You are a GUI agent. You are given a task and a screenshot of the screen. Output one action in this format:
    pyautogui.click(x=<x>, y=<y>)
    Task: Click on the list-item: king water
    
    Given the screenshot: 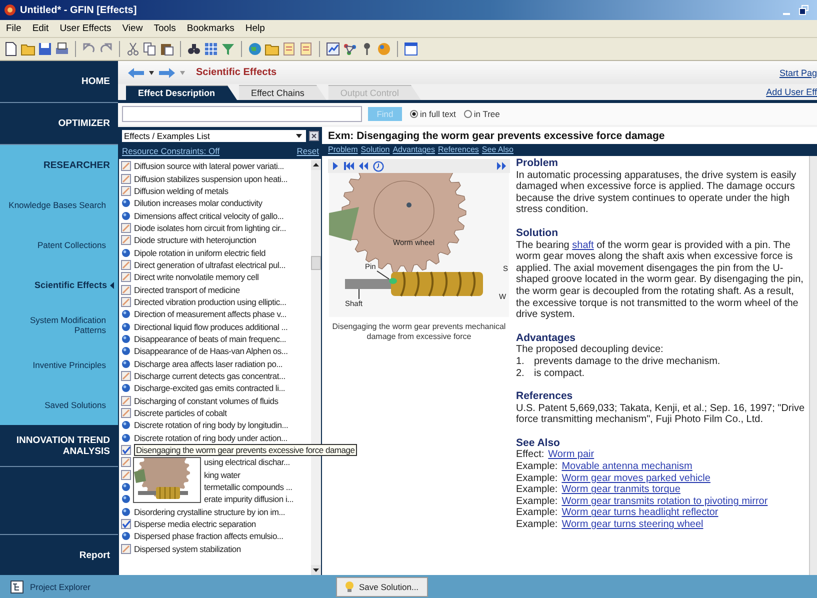 What is the action you would take?
    pyautogui.click(x=222, y=475)
    